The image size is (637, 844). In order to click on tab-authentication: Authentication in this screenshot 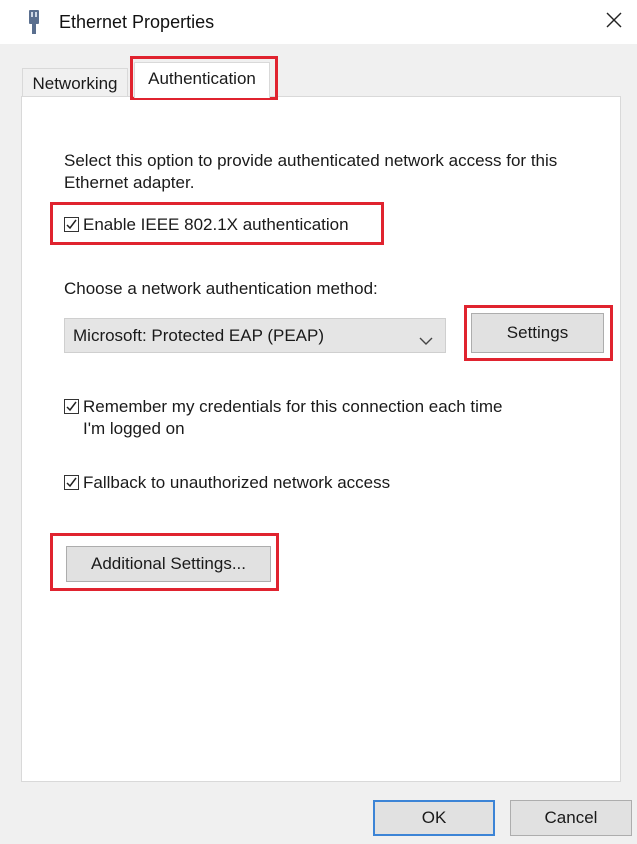, I will do `click(202, 80)`.